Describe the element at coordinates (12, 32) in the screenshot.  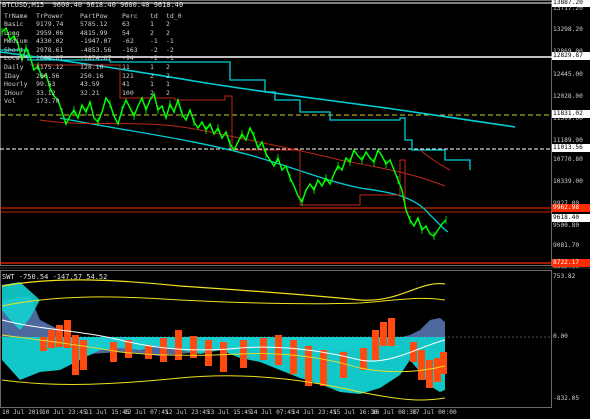
I see `legend-cell: Long` at that location.